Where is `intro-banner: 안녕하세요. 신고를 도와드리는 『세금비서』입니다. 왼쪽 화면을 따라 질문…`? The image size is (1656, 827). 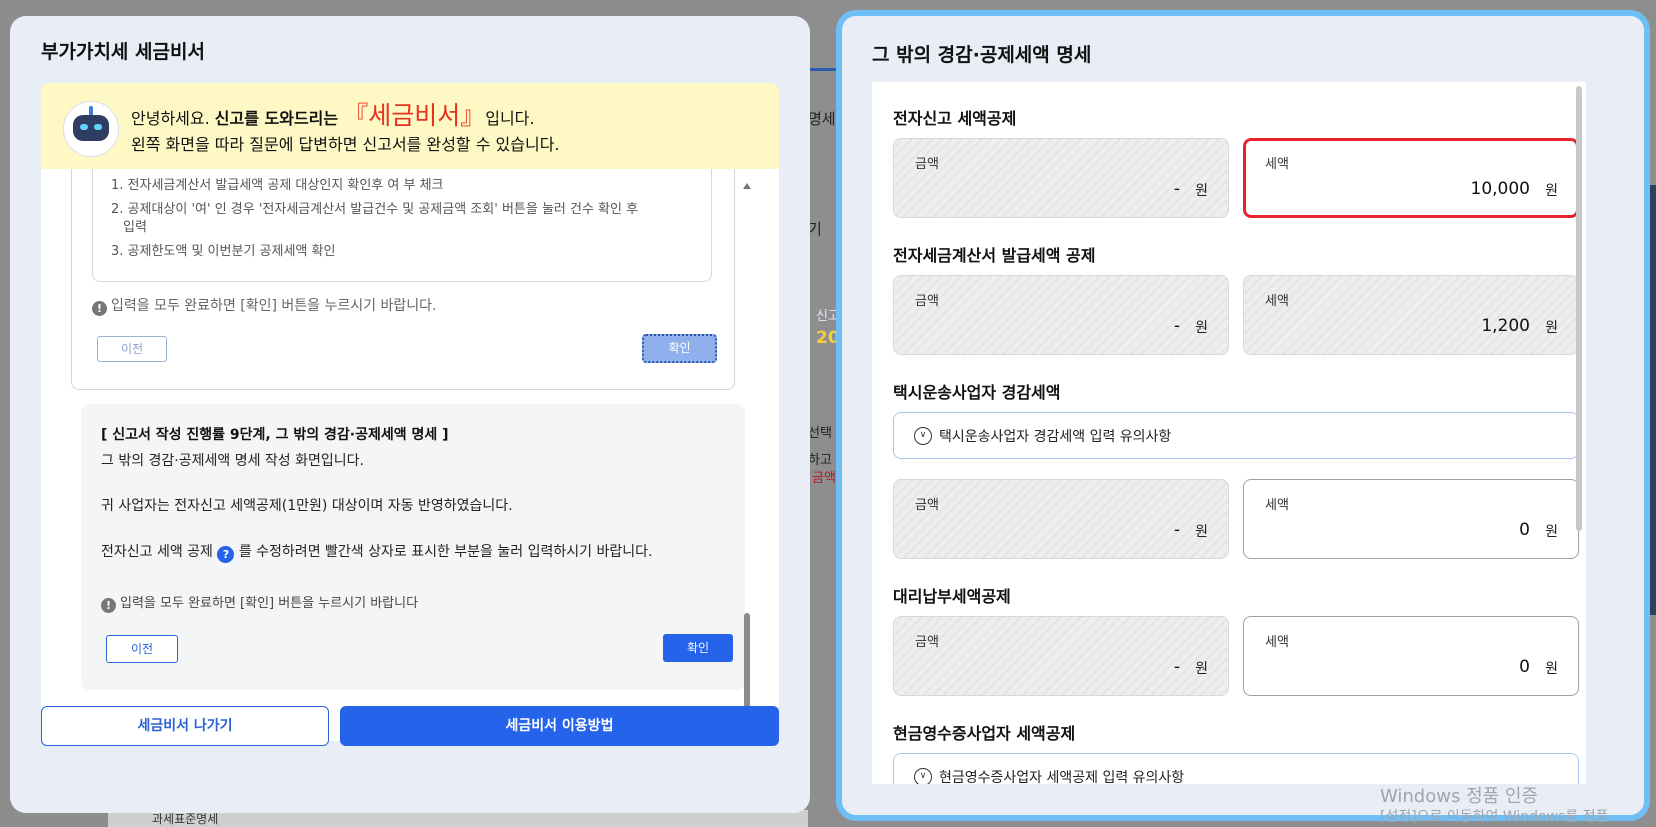
intro-banner: 안녕하세요. 신고를 도와드리는 『세금비서』입니다. 왼쪽 화면을 따라 질문… is located at coordinates (410, 126).